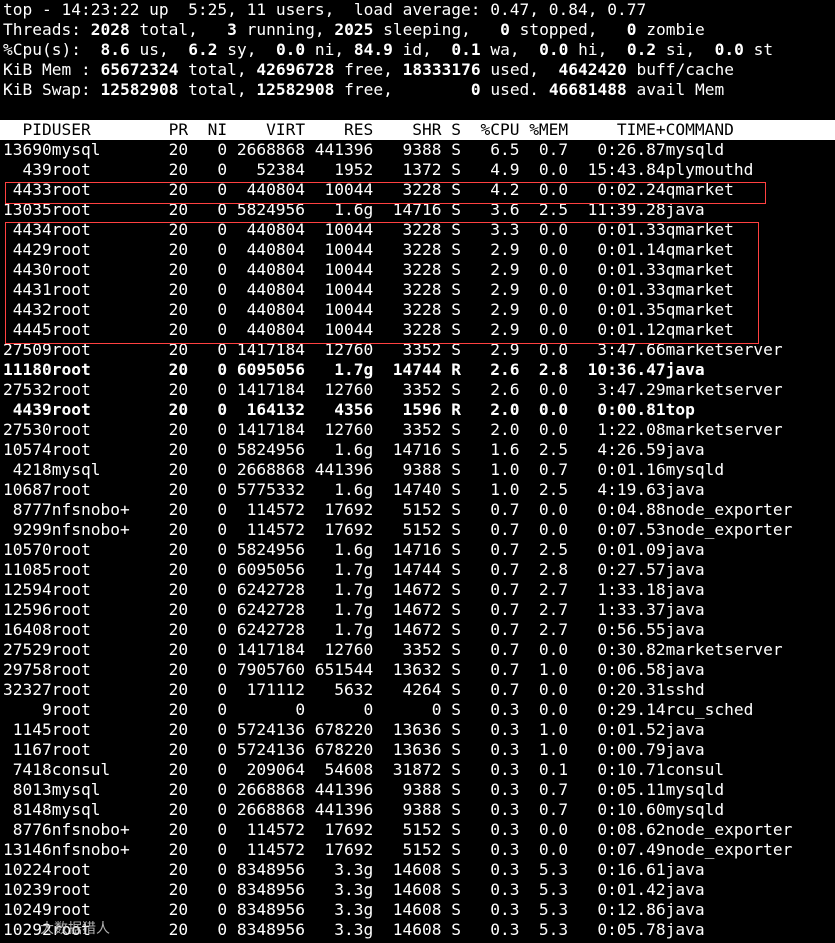  I want to click on col-shr: 14672, so click(417, 609).